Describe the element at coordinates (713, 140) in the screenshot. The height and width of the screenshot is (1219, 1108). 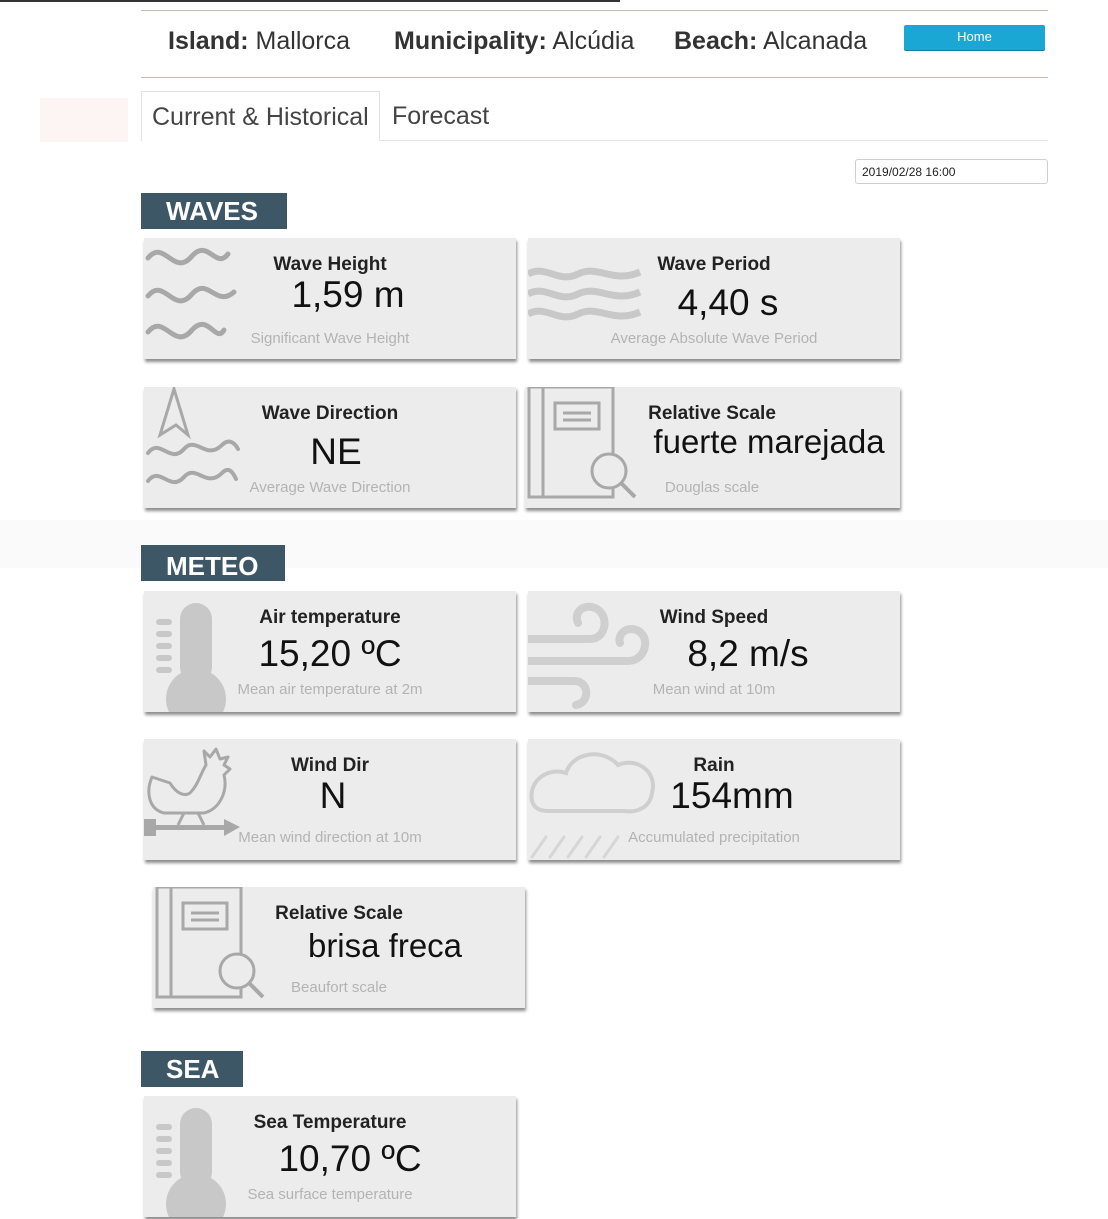
I see `tab-underline` at that location.